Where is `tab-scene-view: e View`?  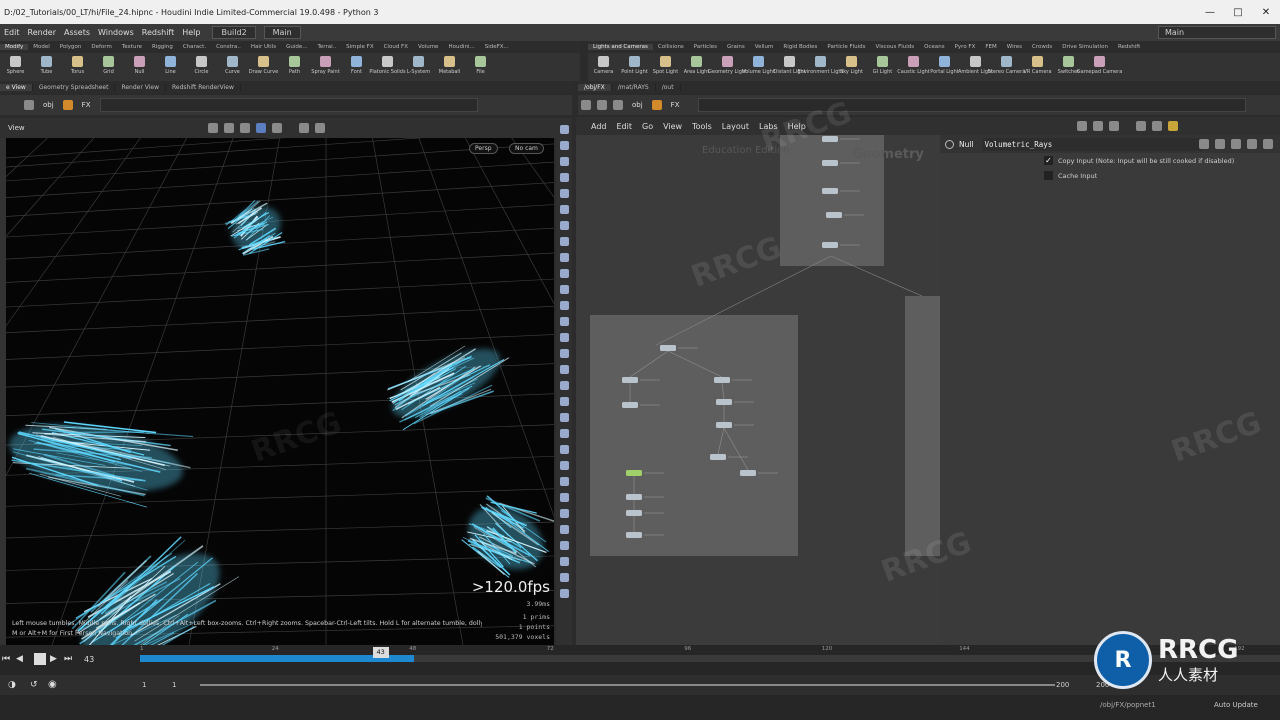
tab-scene-view: e View is located at coordinates (16, 87).